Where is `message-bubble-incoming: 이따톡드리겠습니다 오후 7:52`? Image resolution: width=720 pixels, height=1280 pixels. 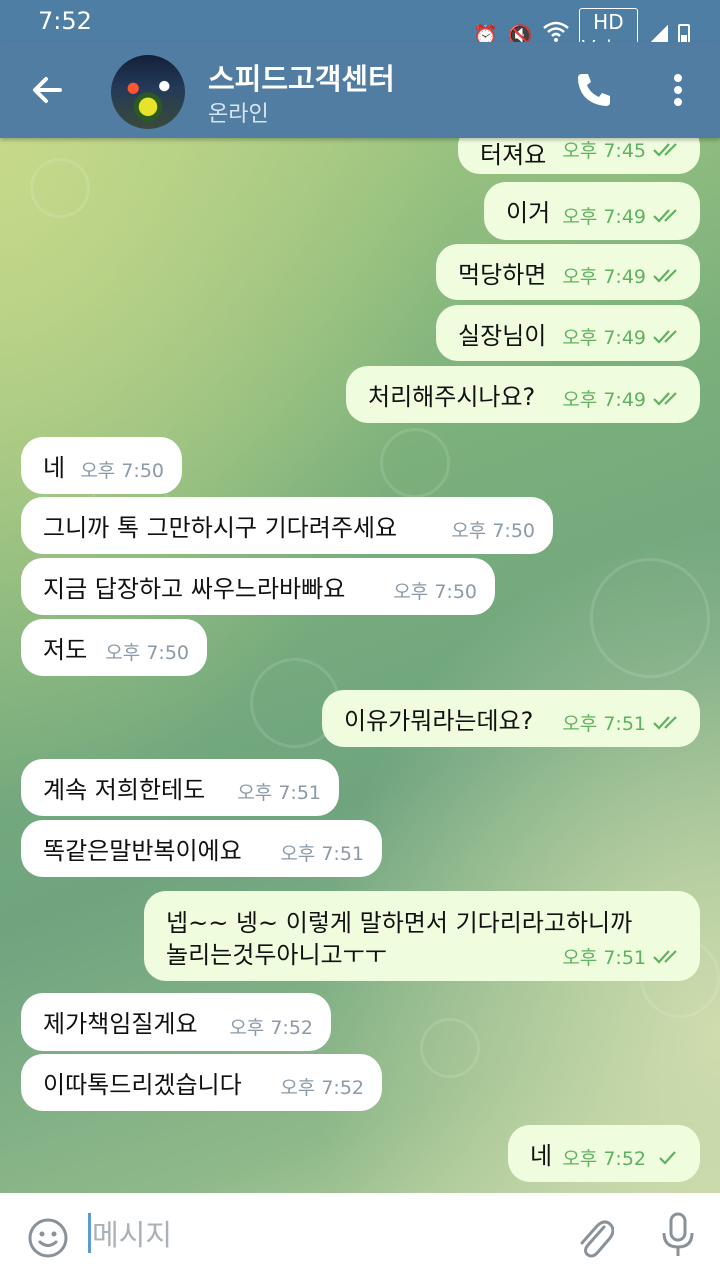
message-bubble-incoming: 이따톡드리겠습니다 오후 7:52 is located at coordinates (201, 1082).